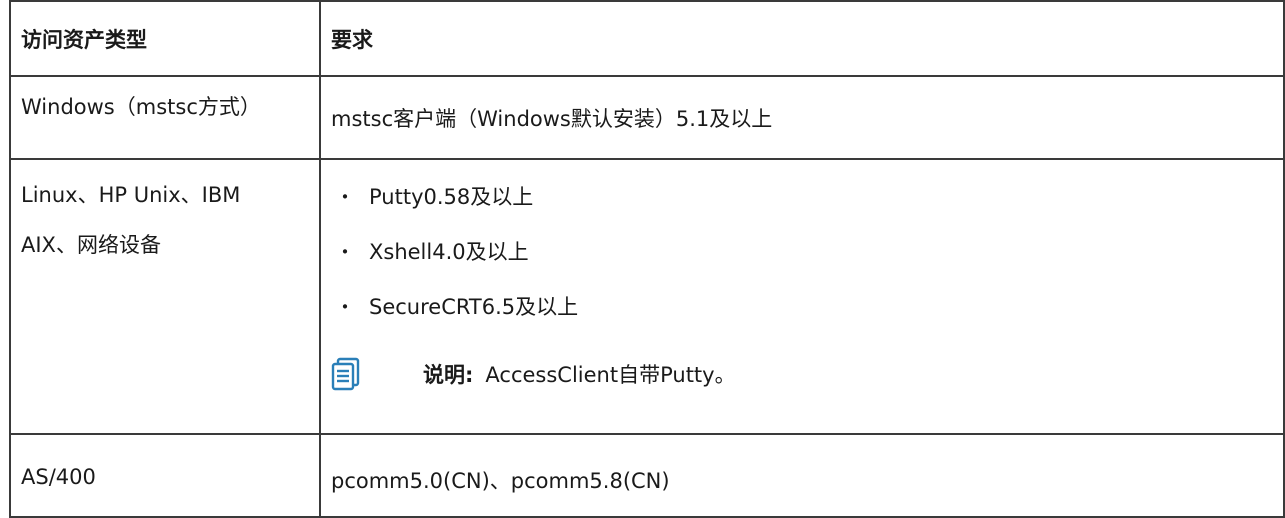 This screenshot has width=1285, height=518. I want to click on list-item: ・ Putty0.58及以上, so click(807, 209).